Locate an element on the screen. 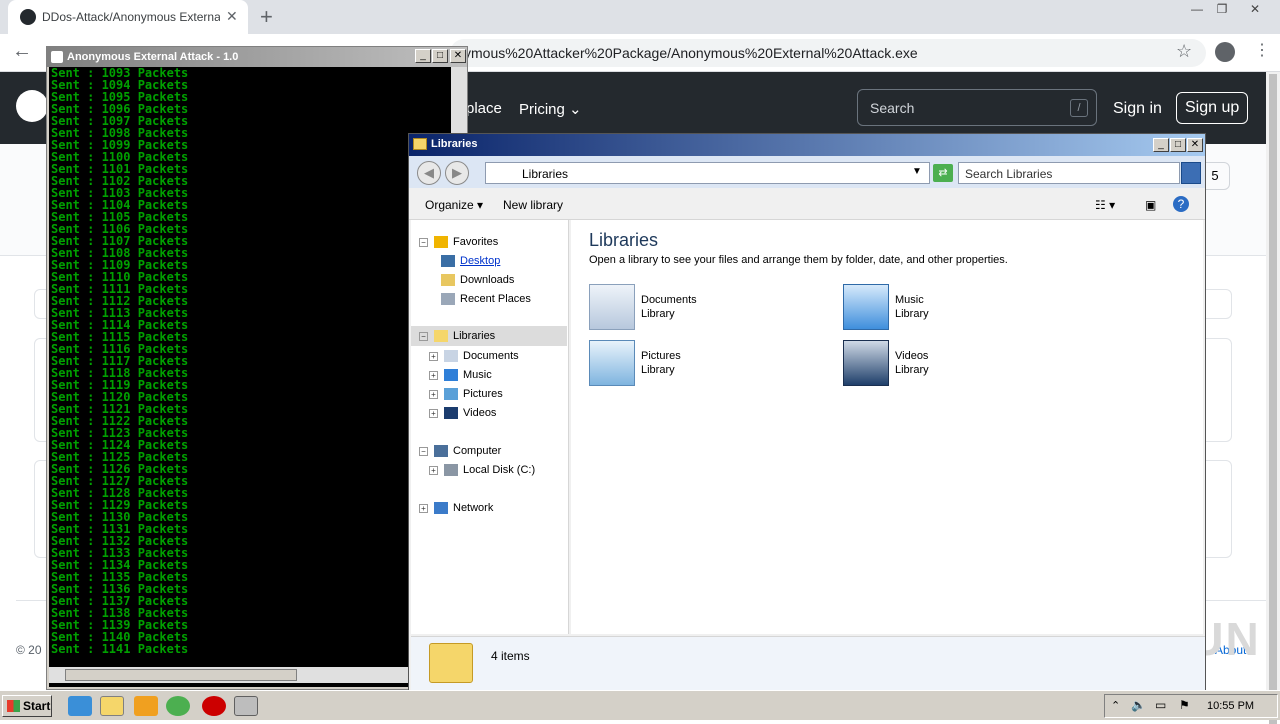 This screenshot has width=1280, height=724. desktop-icon is located at coordinates (448, 261).